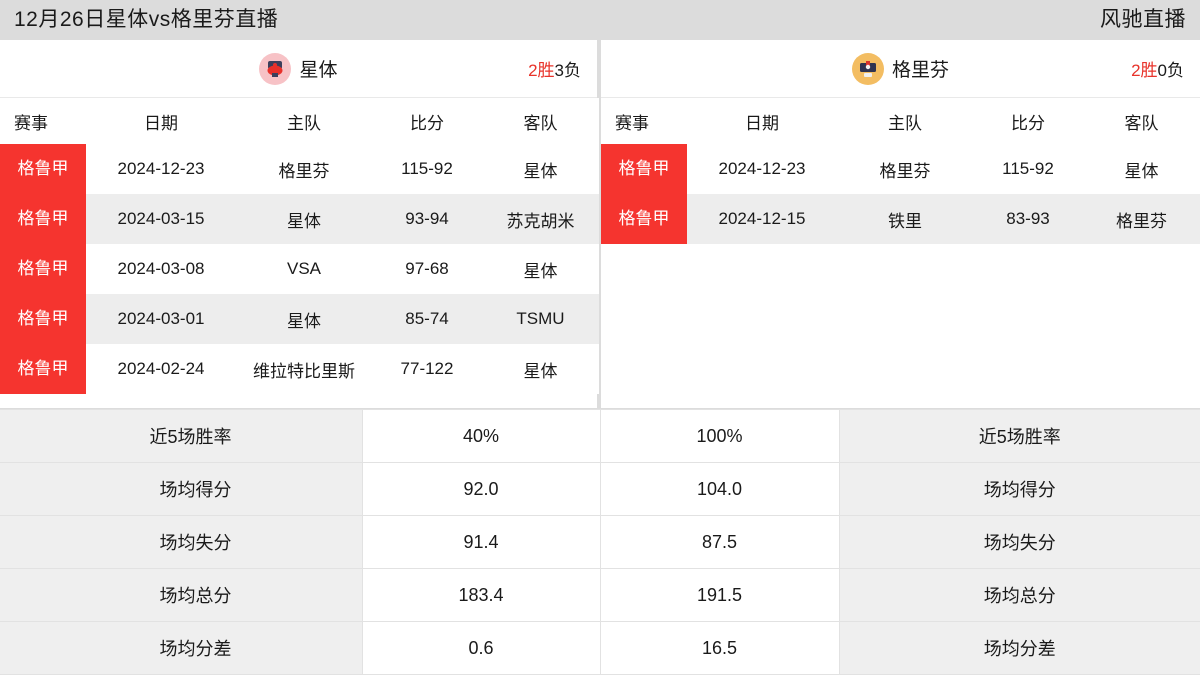  I want to click on left-team-identity: 星体, so click(298, 68).